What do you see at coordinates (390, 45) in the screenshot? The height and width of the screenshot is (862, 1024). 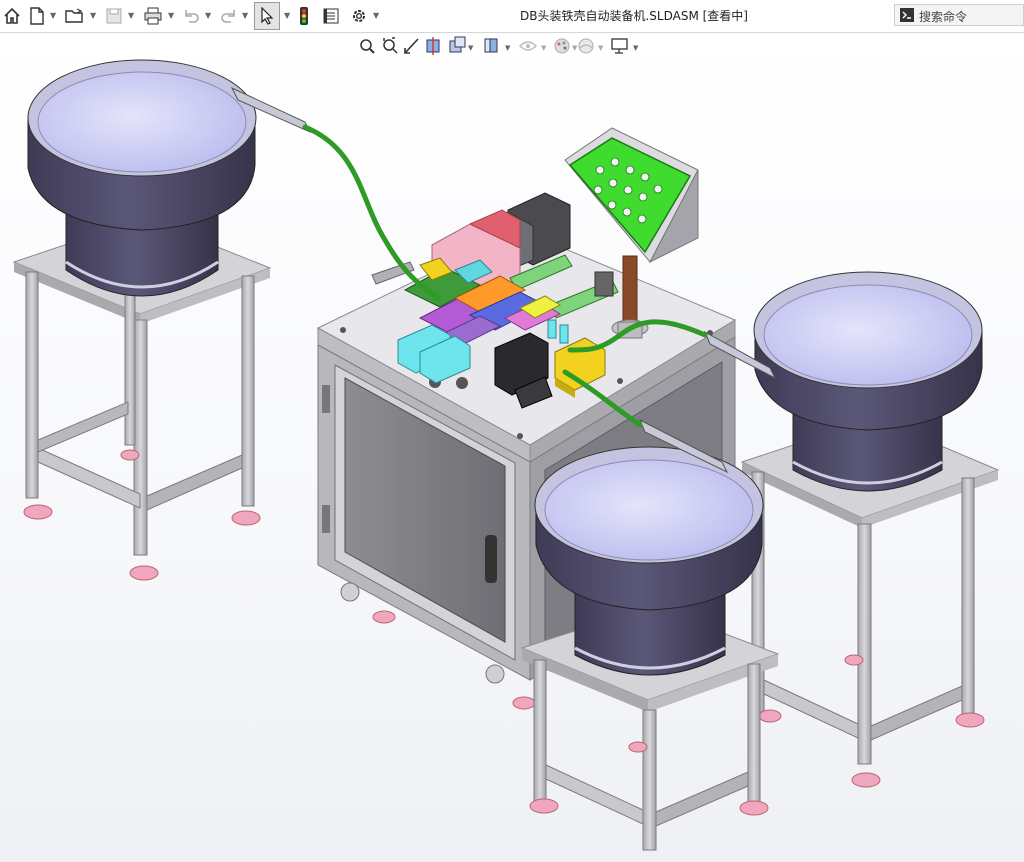 I see `zoom-area-icon` at bounding box center [390, 45].